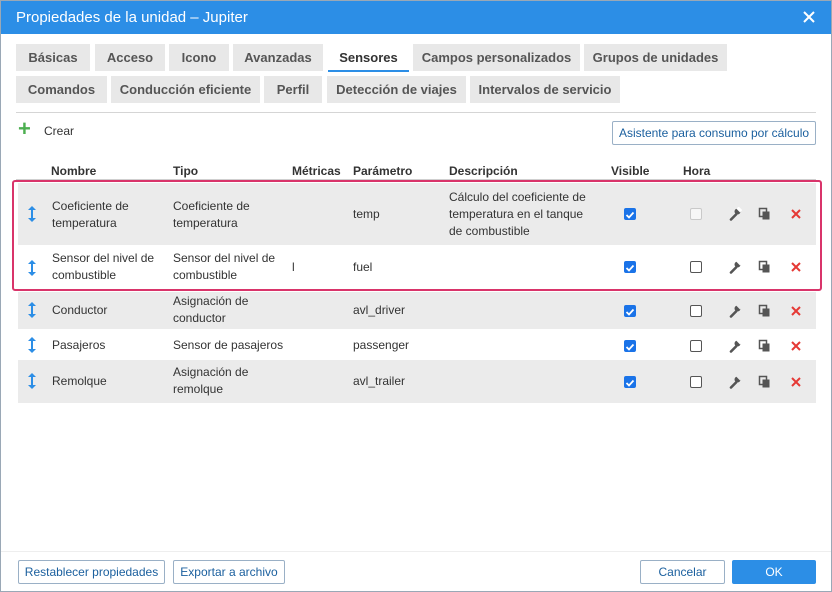 The image size is (832, 592). What do you see at coordinates (186, 171) in the screenshot?
I see `col-header-type: Tipo` at bounding box center [186, 171].